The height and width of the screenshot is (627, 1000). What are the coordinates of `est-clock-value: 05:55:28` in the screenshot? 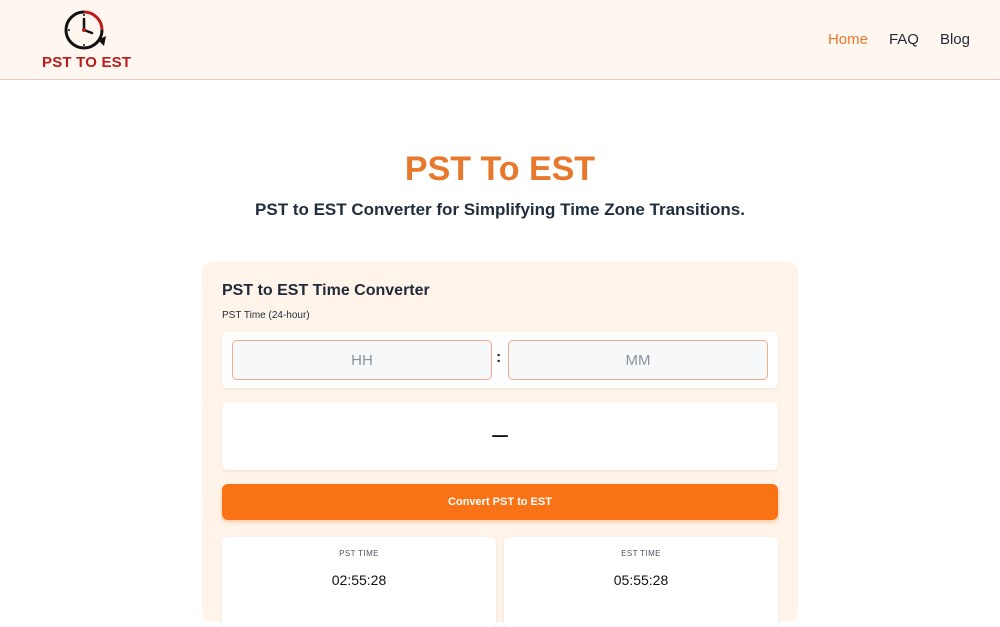 It's located at (641, 580).